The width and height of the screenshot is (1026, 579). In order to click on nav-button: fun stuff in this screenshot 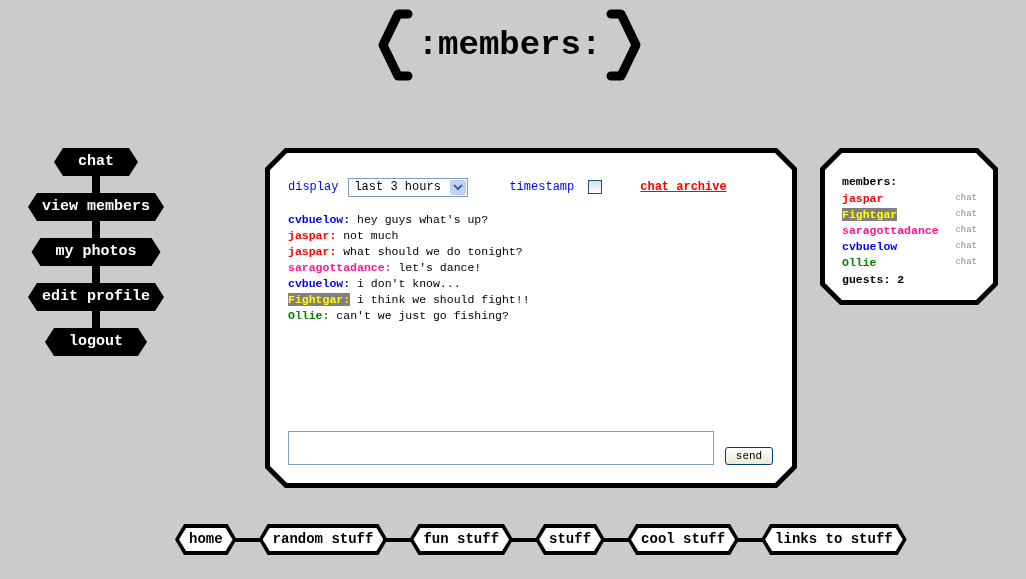, I will do `click(461, 539)`.